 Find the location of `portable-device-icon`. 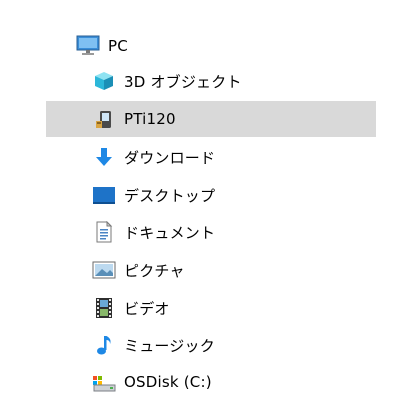

portable-device-icon is located at coordinates (104, 119).